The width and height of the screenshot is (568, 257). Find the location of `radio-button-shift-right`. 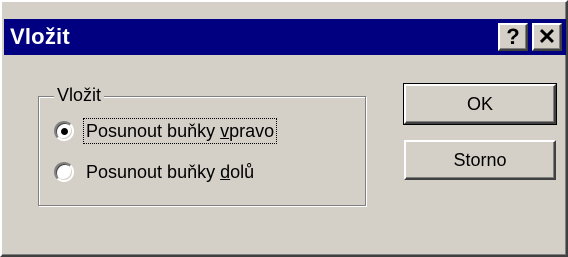

radio-button-shift-right is located at coordinates (64, 131).